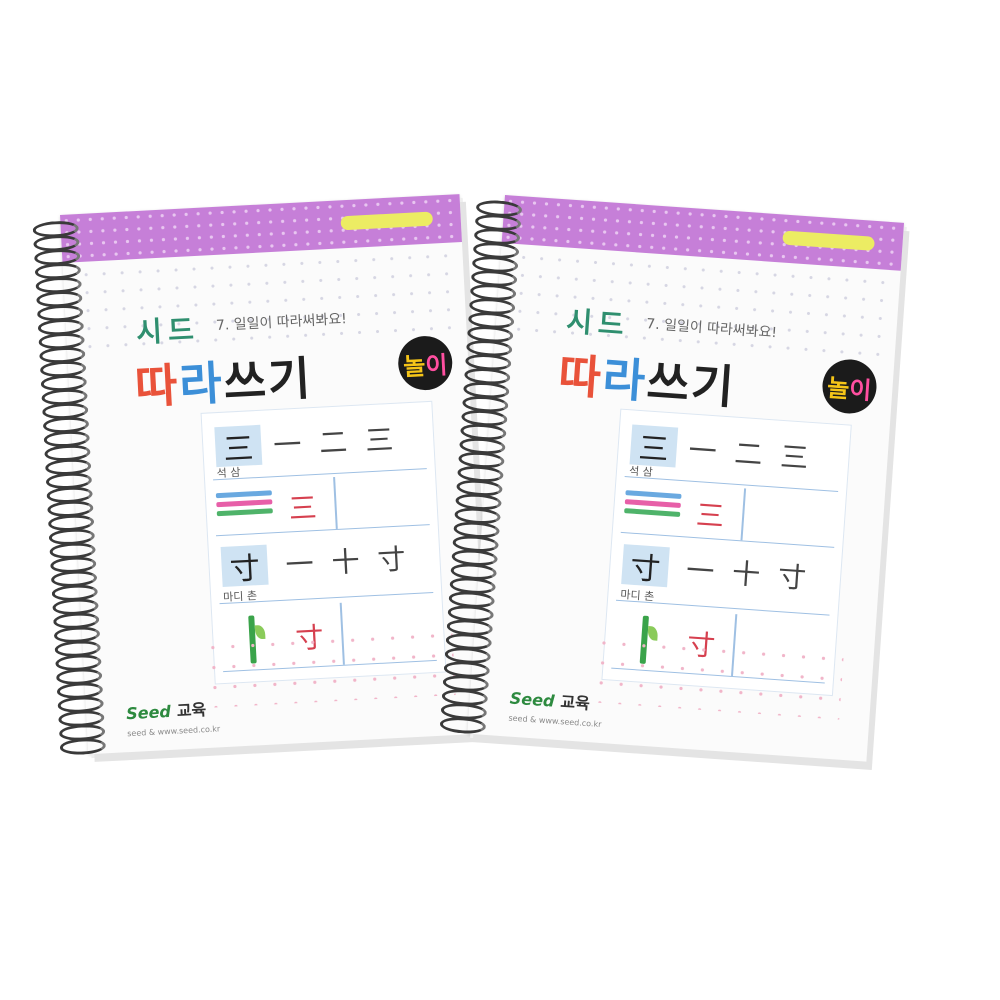 This screenshot has height=1000, width=1000. I want to click on publisher-logo: Seed 교육, so click(166, 710).